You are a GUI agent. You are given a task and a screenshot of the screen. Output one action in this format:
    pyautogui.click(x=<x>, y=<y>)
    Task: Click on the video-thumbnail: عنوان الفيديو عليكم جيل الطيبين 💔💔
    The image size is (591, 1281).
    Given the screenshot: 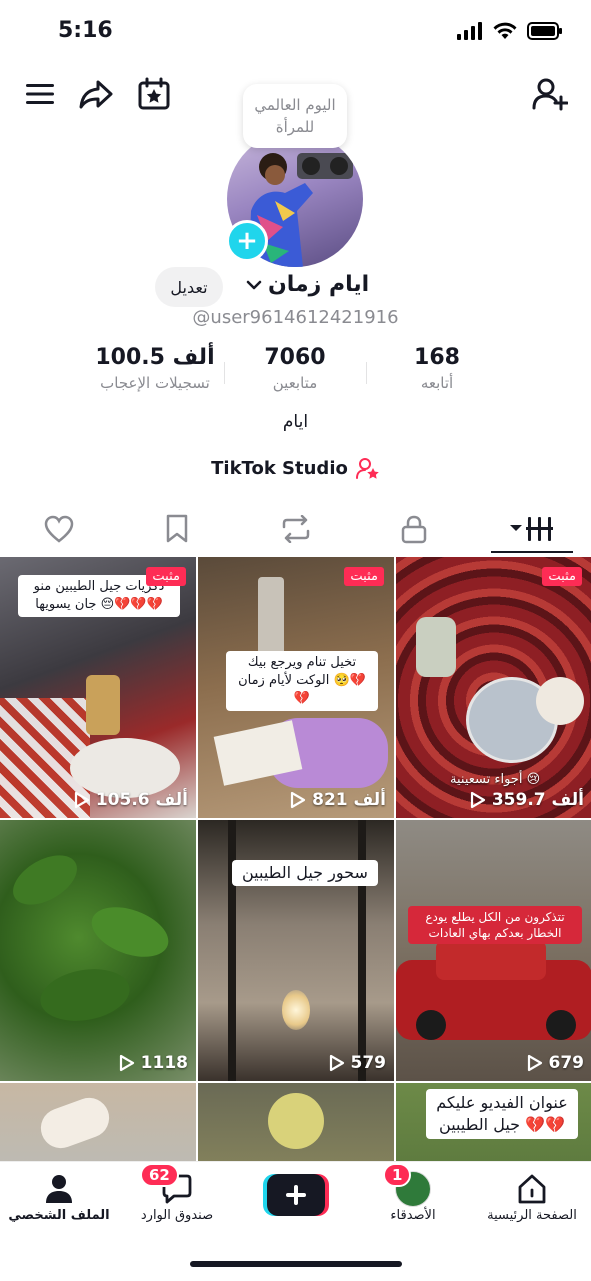 What is the action you would take?
    pyautogui.click(x=493, y=1122)
    